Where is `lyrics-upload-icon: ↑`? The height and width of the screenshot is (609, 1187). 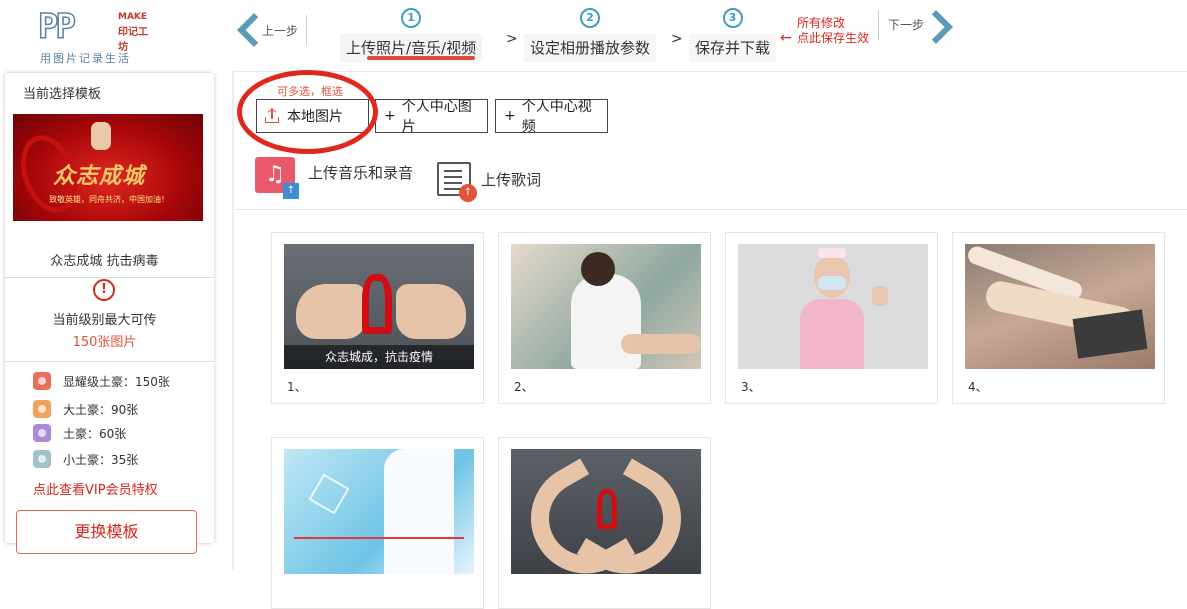 lyrics-upload-icon: ↑ is located at coordinates (458, 182).